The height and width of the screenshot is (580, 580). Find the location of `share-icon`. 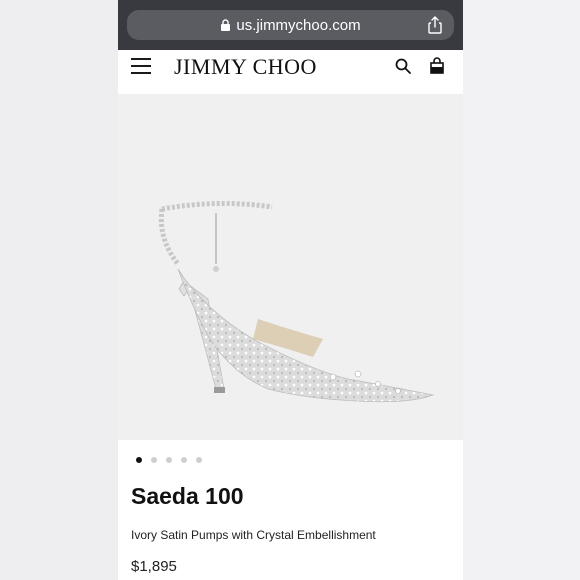

share-icon is located at coordinates (435, 25).